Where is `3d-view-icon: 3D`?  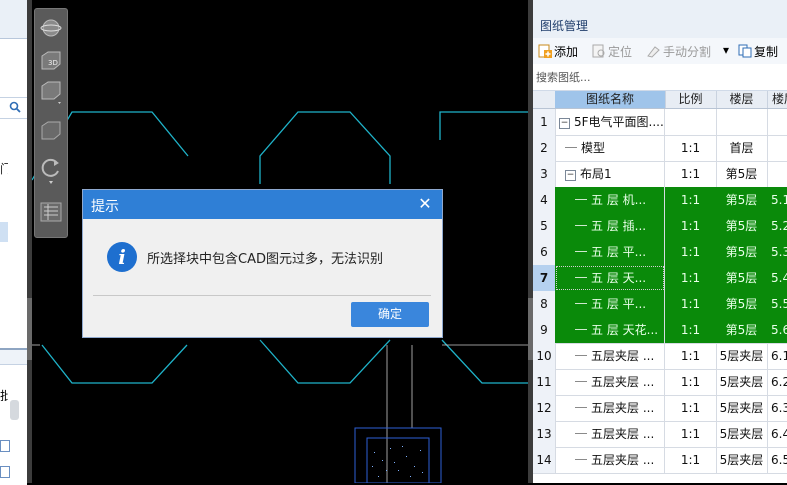
3d-view-icon: 3D is located at coordinates (51, 60).